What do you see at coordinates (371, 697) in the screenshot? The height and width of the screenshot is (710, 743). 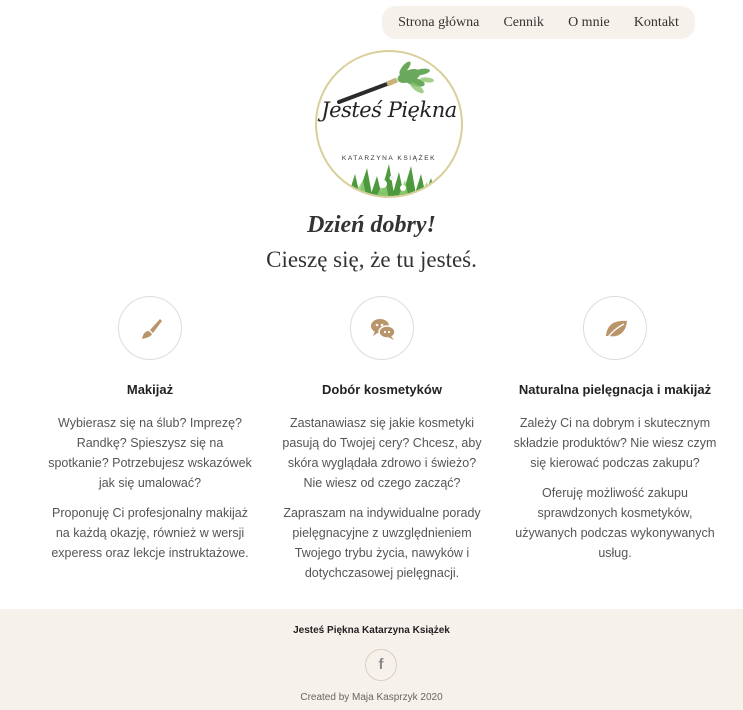 I see `footer-credit: Created by Maja Kasprzyk 2020` at bounding box center [371, 697].